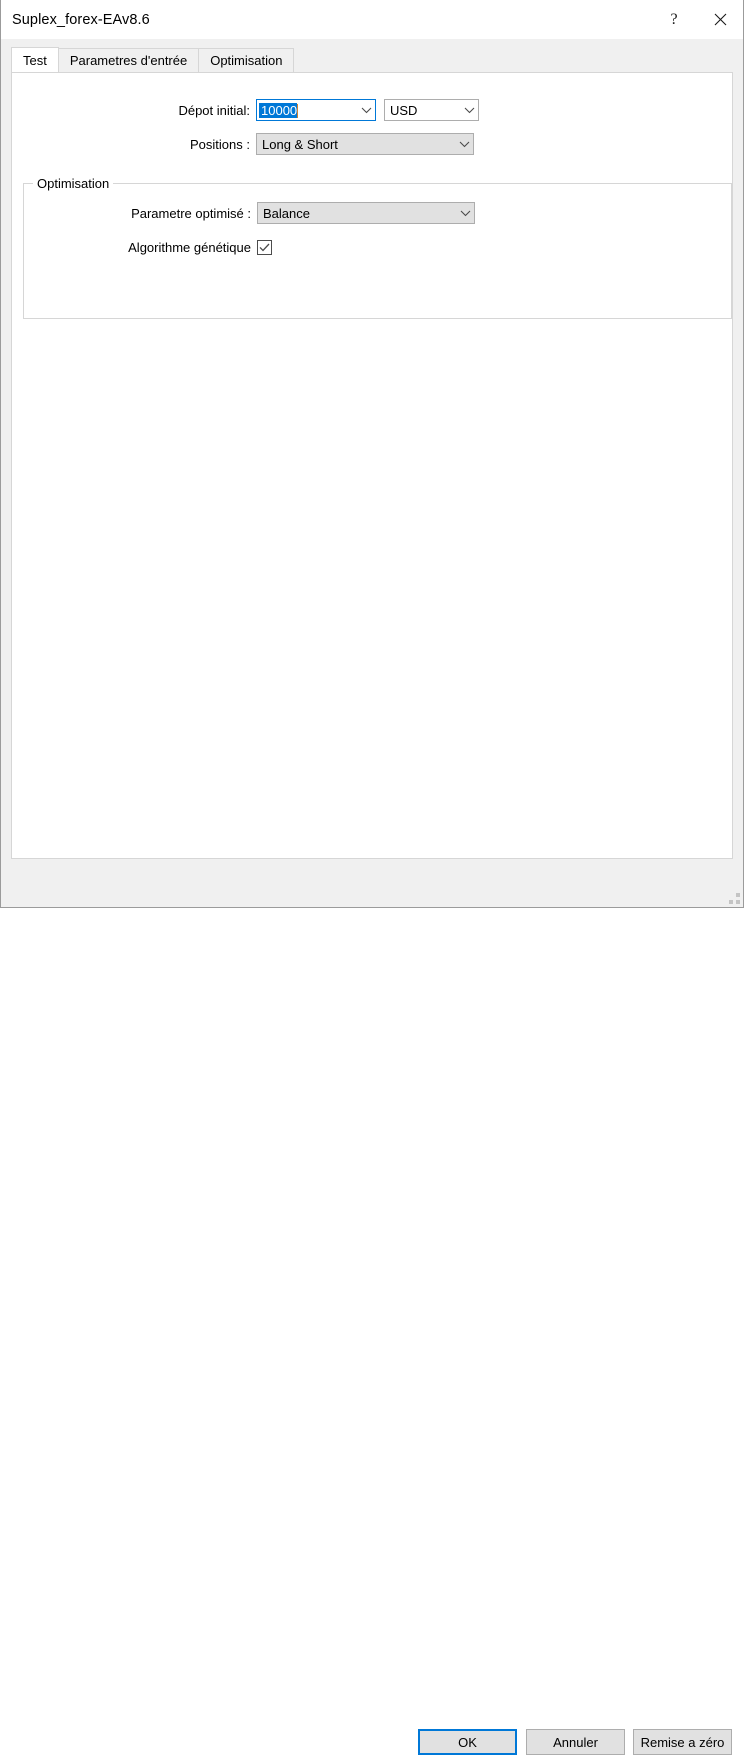  What do you see at coordinates (191, 213) in the screenshot?
I see `optimised-parameter-label: Parametre optimisé :` at bounding box center [191, 213].